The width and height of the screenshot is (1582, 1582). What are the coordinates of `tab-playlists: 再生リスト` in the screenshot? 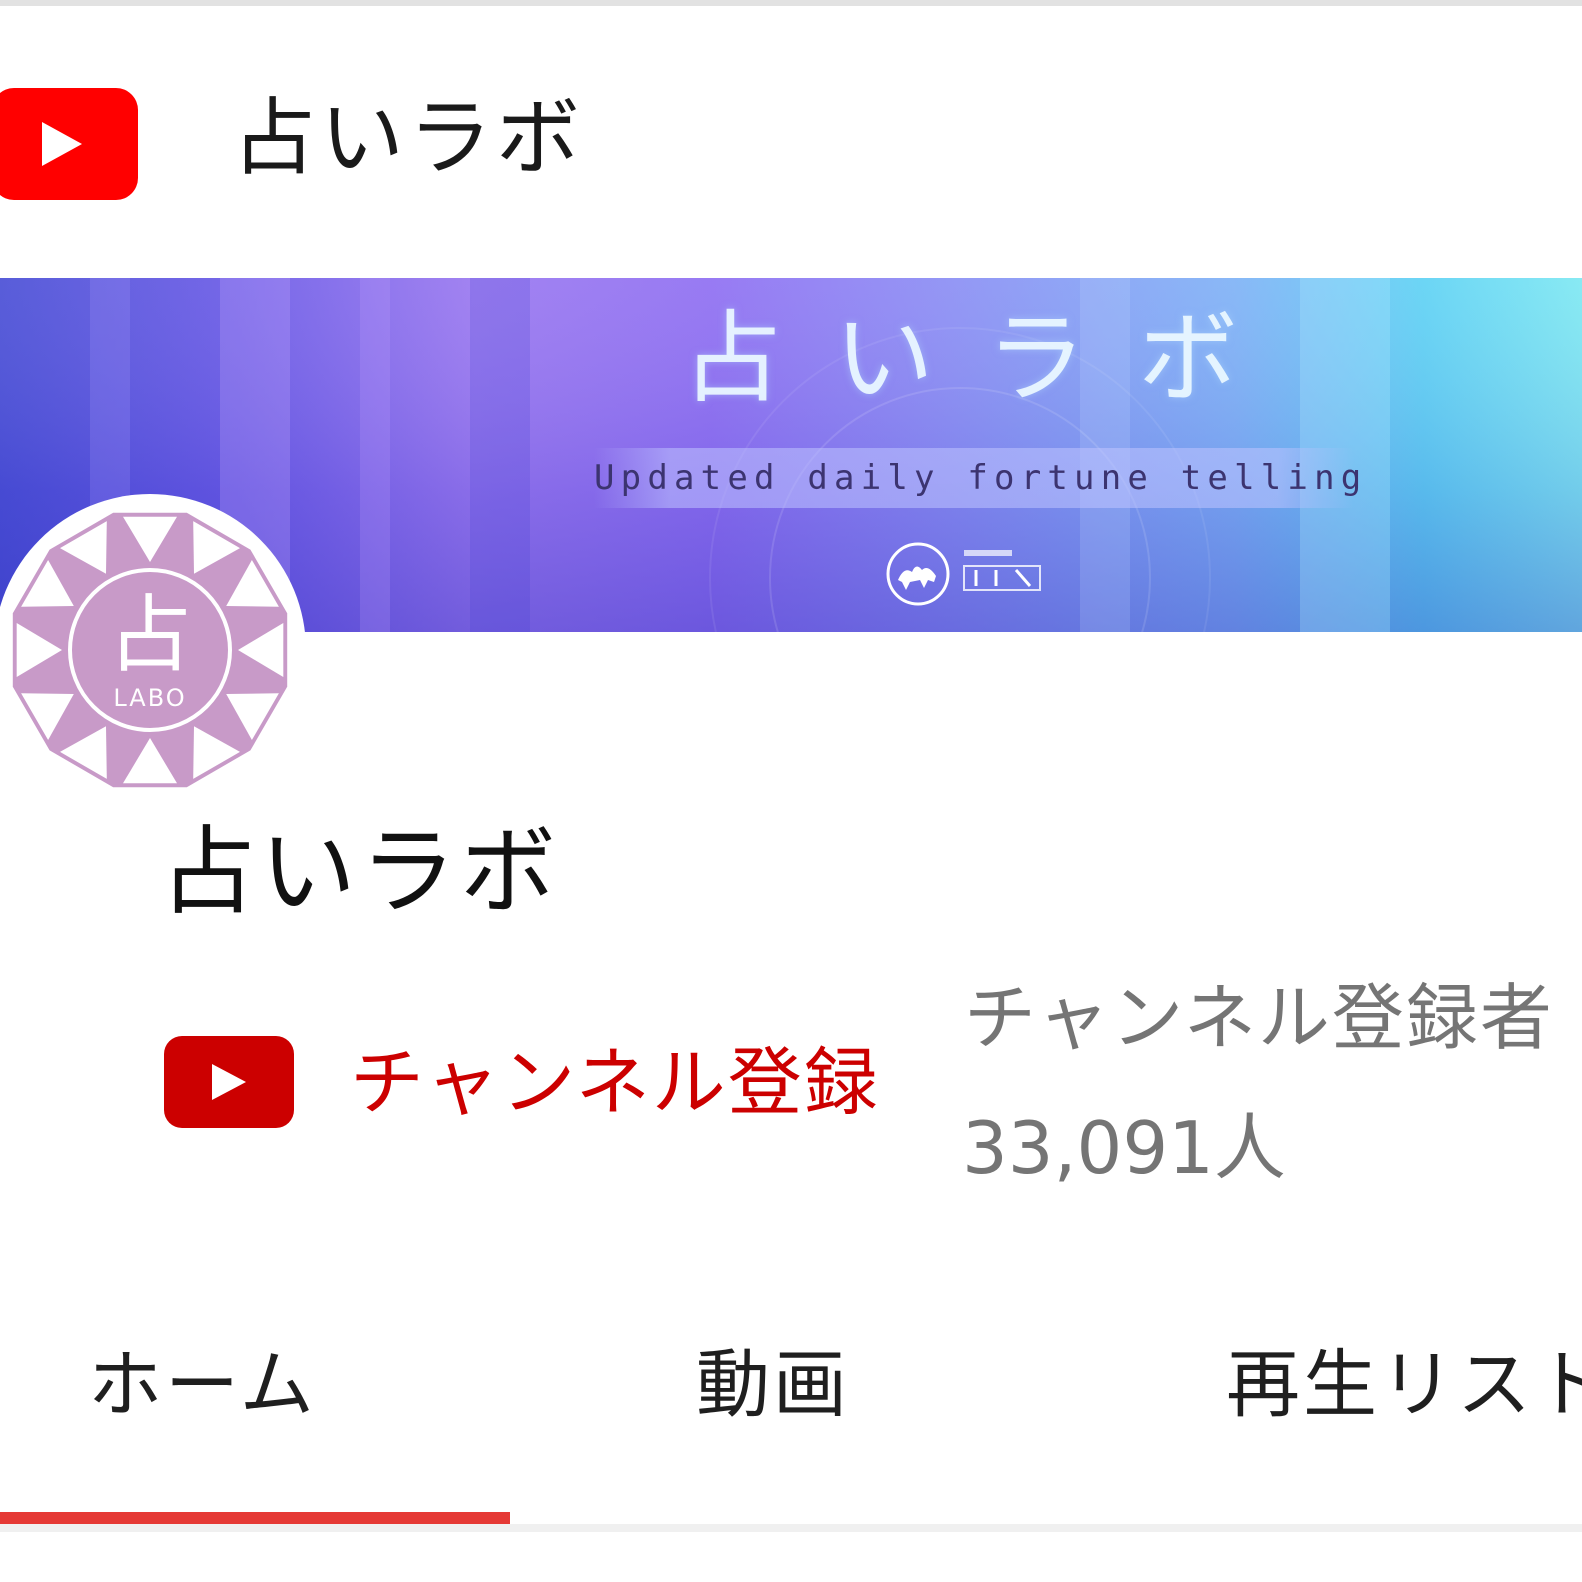 It's located at (1306, 1413).